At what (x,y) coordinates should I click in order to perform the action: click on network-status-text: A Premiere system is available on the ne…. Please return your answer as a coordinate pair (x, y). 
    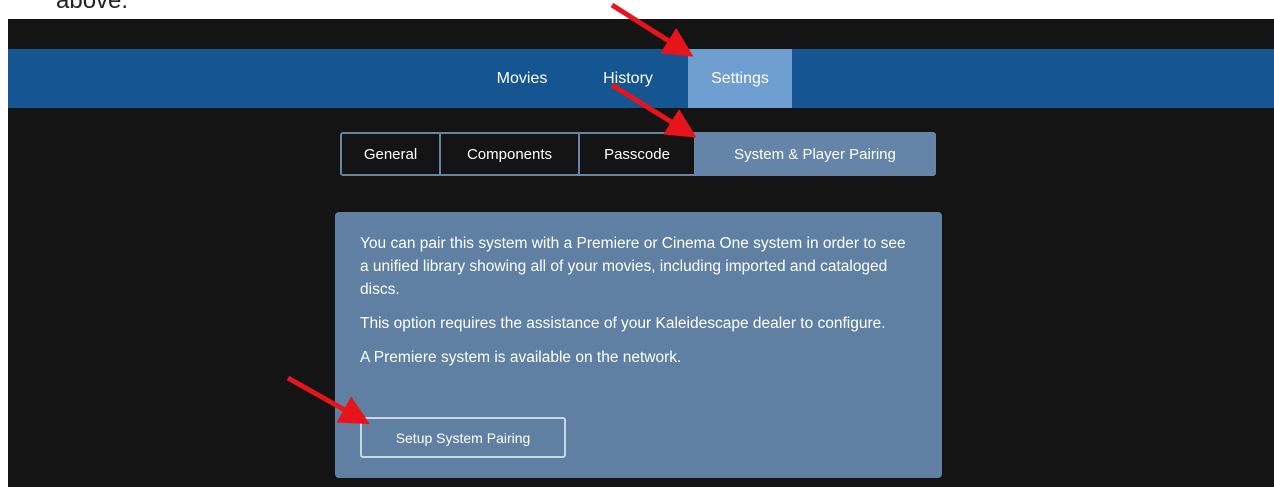
    Looking at the image, I should click on (521, 357).